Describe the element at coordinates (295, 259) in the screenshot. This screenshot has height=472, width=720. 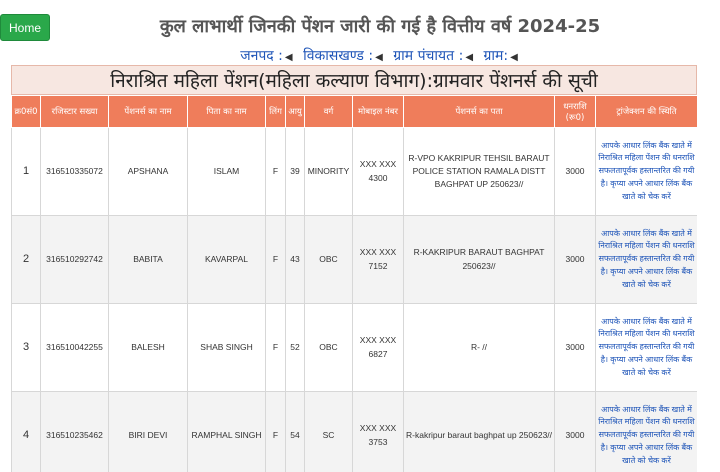
I see `cell-age: 43` at that location.